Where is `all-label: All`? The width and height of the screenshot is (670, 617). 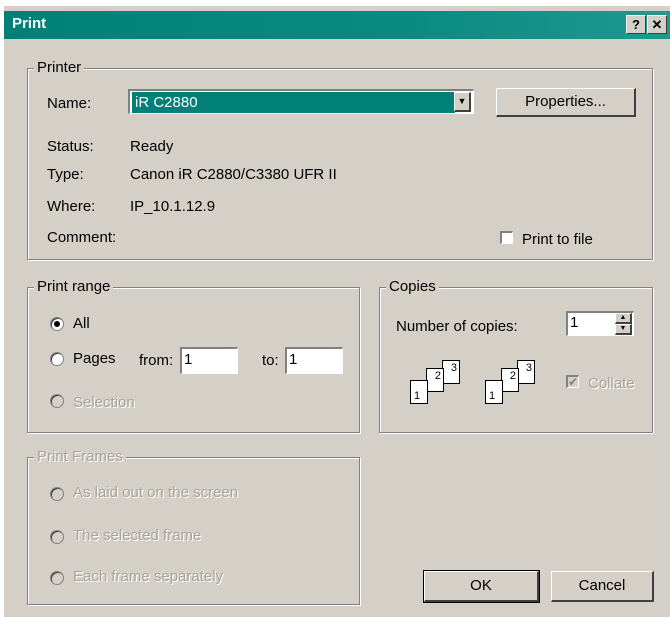 all-label: All is located at coordinates (81, 323).